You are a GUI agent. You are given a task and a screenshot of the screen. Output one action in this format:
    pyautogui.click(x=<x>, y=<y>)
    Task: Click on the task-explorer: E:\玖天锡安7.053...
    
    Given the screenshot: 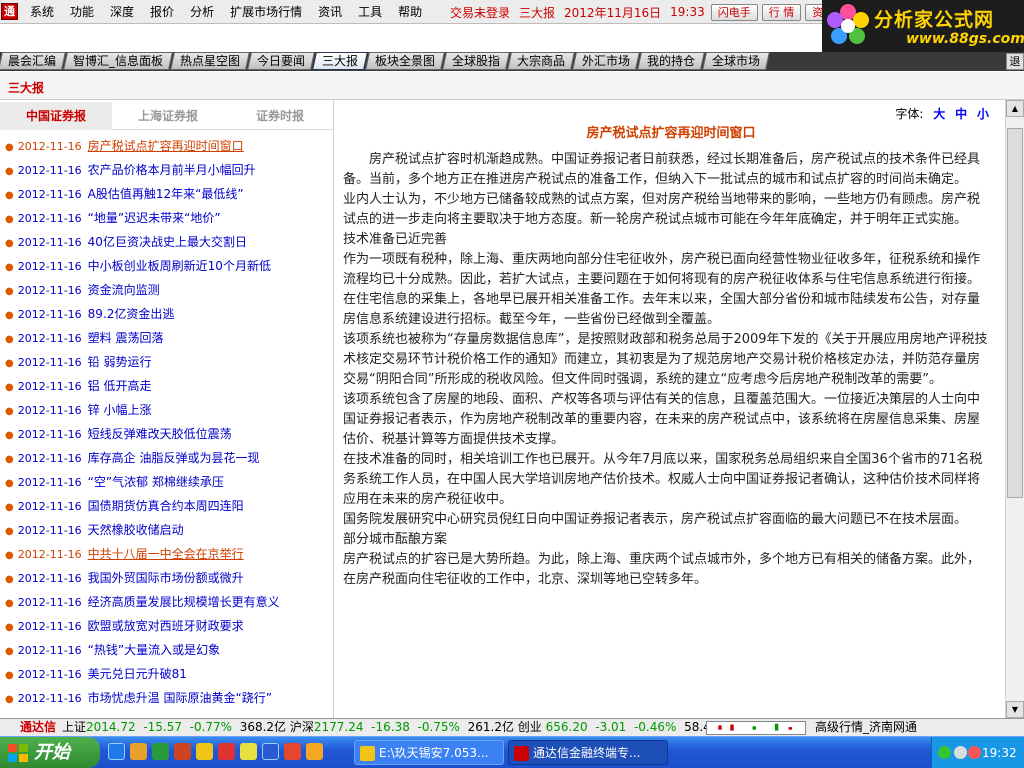 What is the action you would take?
    pyautogui.click(x=429, y=752)
    